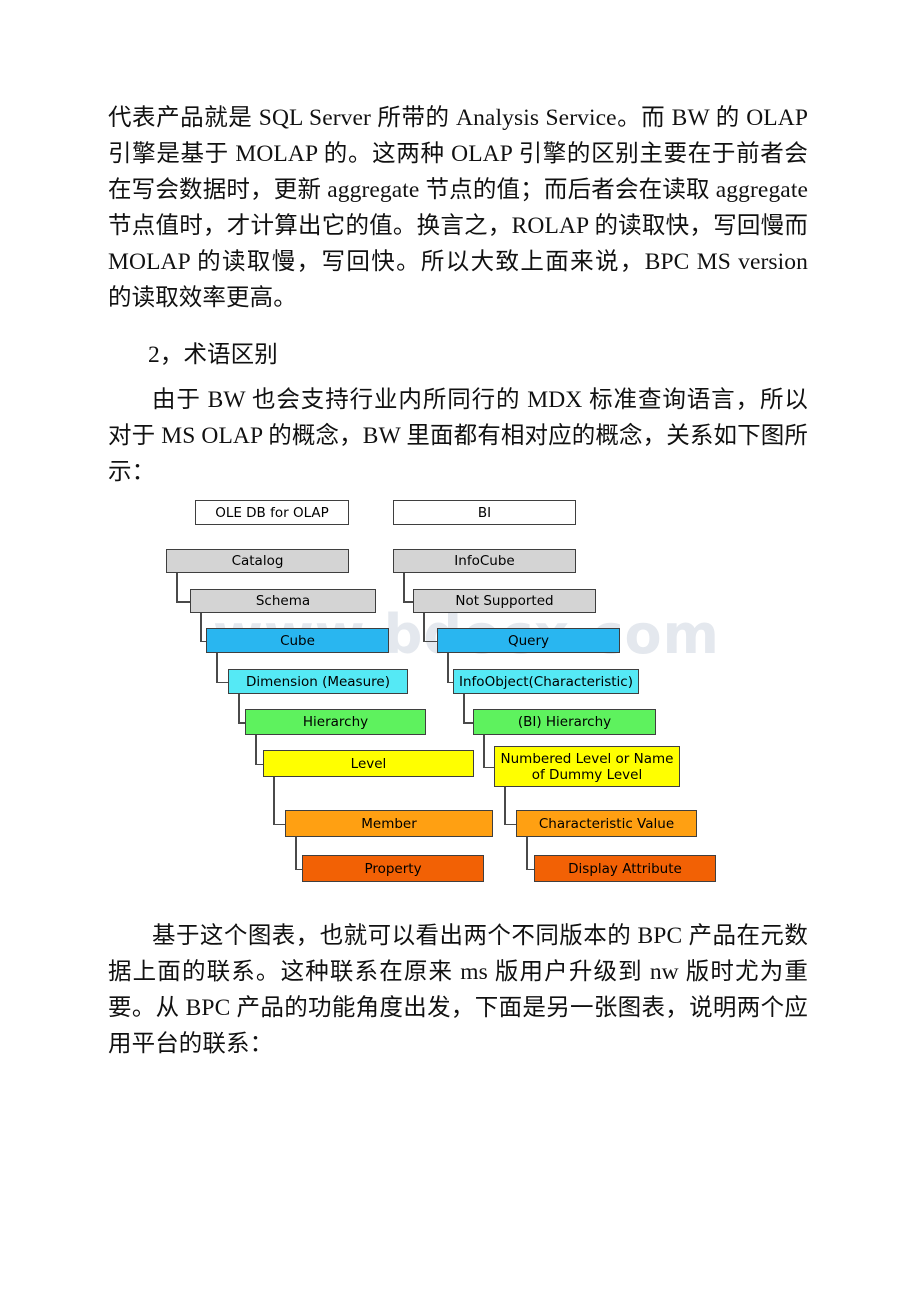  What do you see at coordinates (625, 868) in the screenshot?
I see `diagram-node-r8: Display Attribute` at bounding box center [625, 868].